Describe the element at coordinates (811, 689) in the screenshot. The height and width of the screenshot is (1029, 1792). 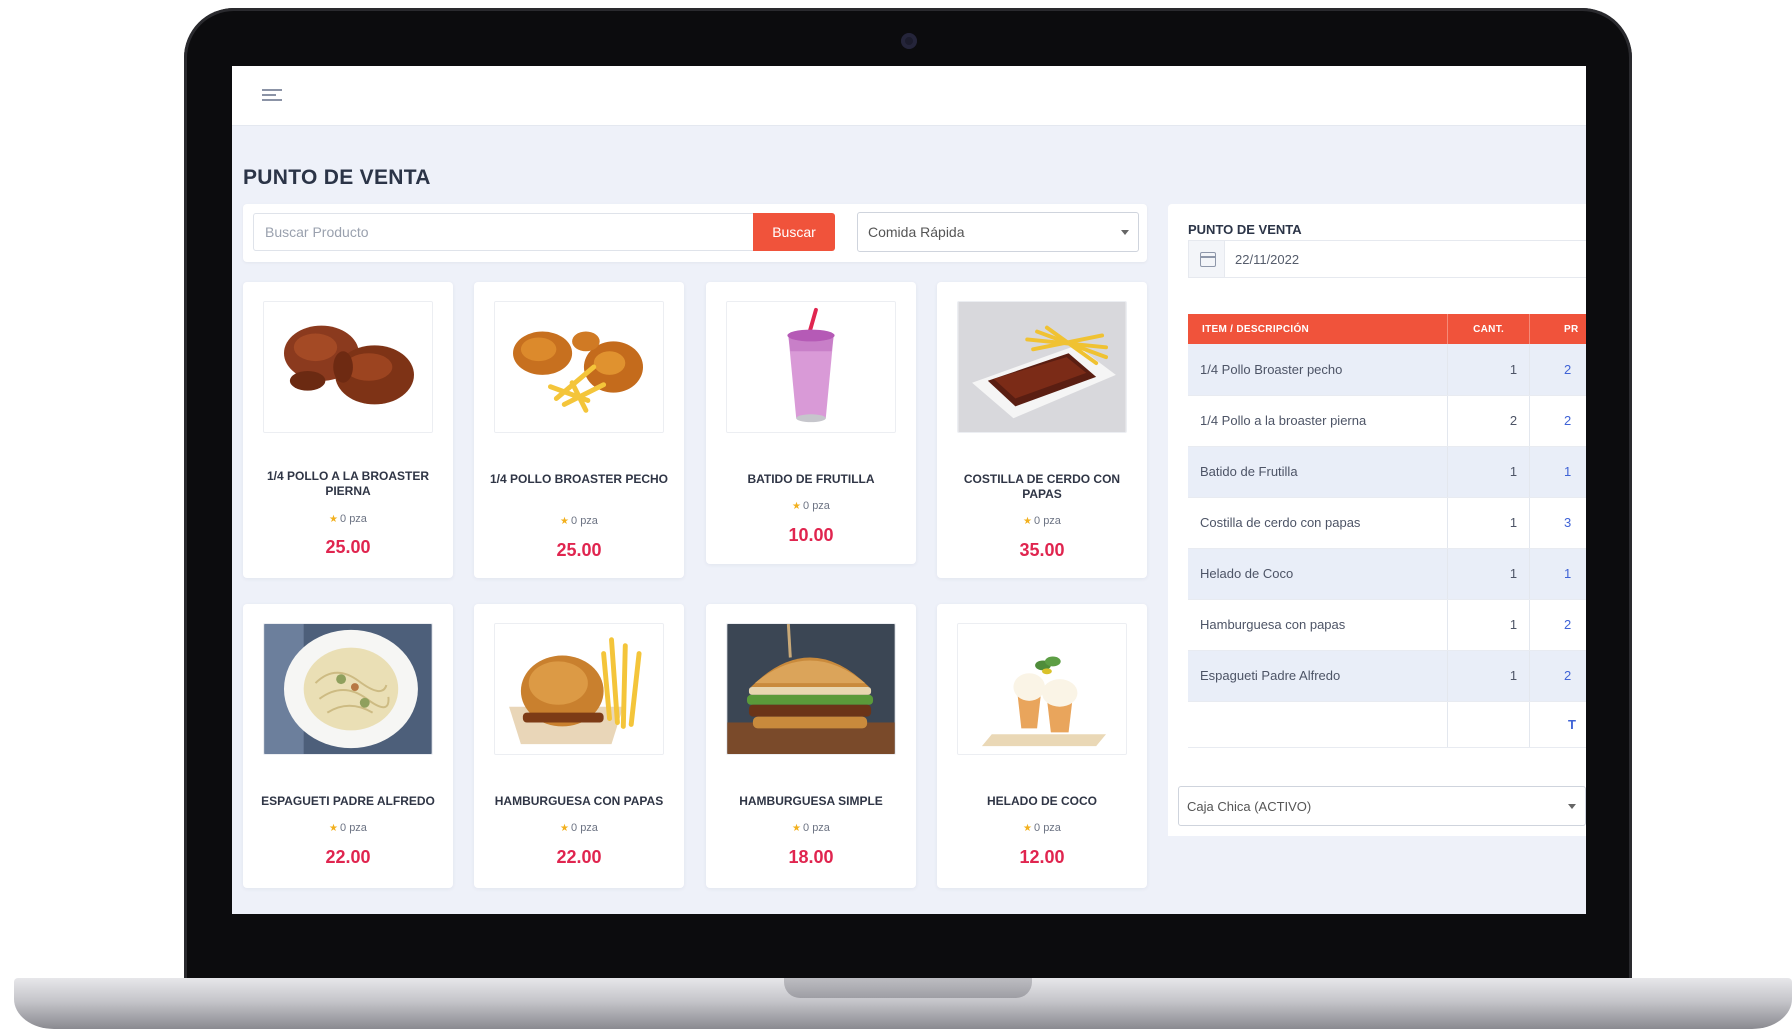
I see `burger-image` at that location.